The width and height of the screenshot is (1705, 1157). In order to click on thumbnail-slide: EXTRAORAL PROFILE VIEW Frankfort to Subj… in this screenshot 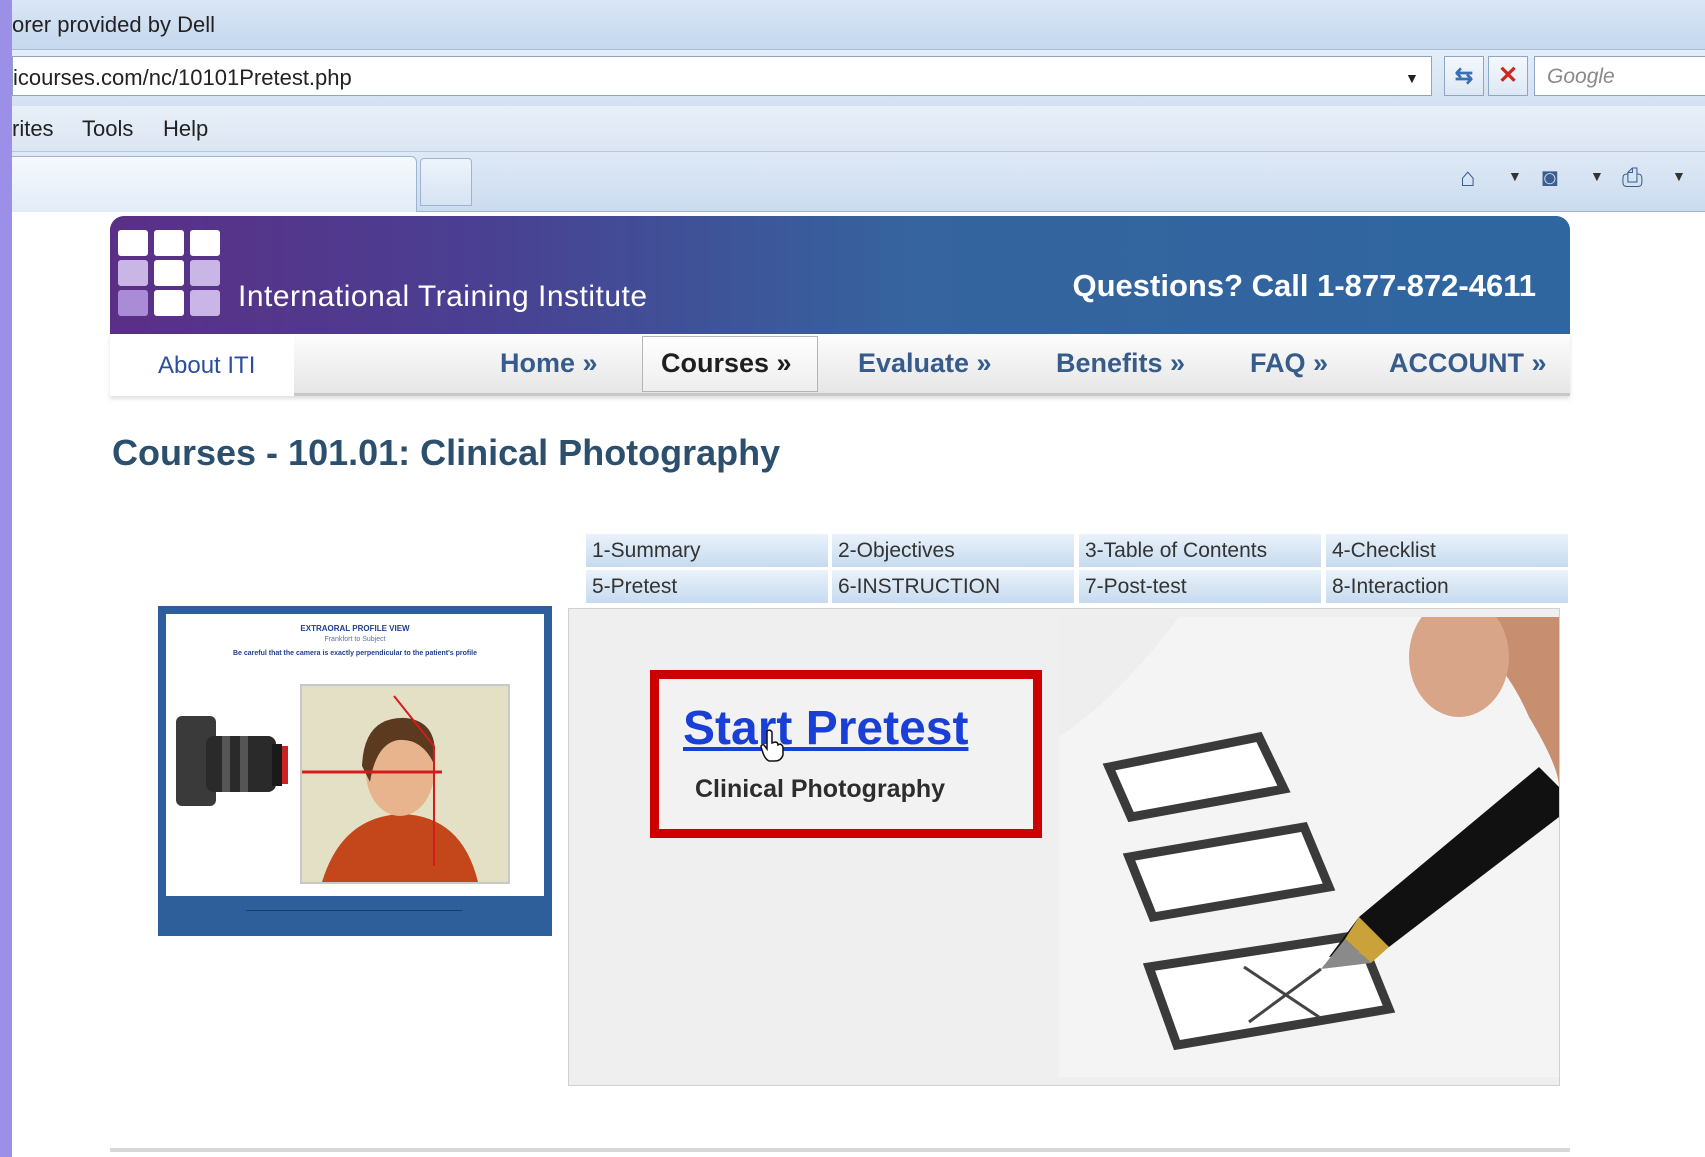, I will do `click(355, 755)`.